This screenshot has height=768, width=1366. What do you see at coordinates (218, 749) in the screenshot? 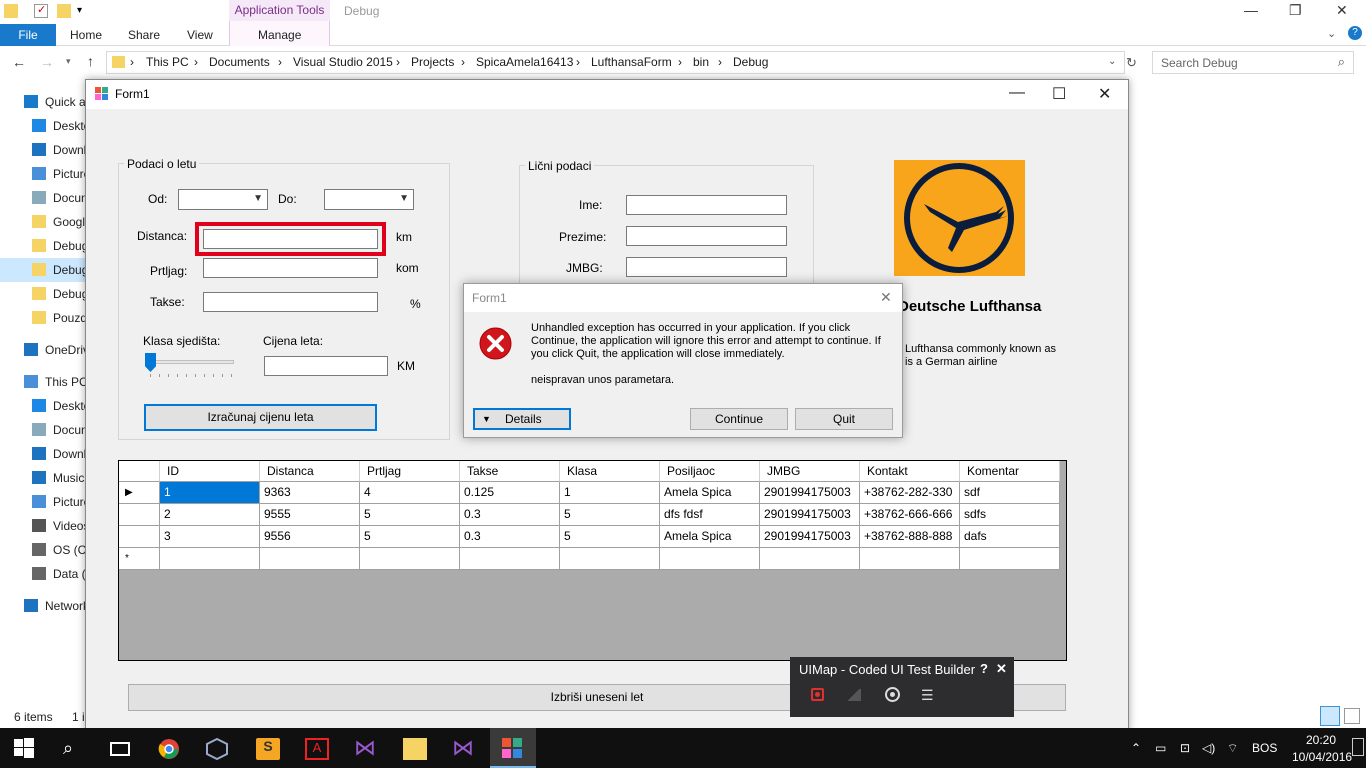
I see `virtualbox-icon` at bounding box center [218, 749].